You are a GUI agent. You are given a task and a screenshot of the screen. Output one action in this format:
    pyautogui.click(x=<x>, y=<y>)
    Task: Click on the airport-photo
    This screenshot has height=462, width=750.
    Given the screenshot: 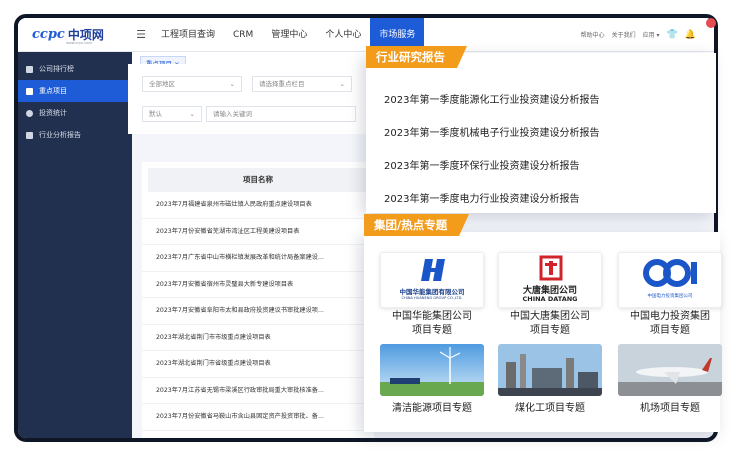 What is the action you would take?
    pyautogui.click(x=670, y=370)
    